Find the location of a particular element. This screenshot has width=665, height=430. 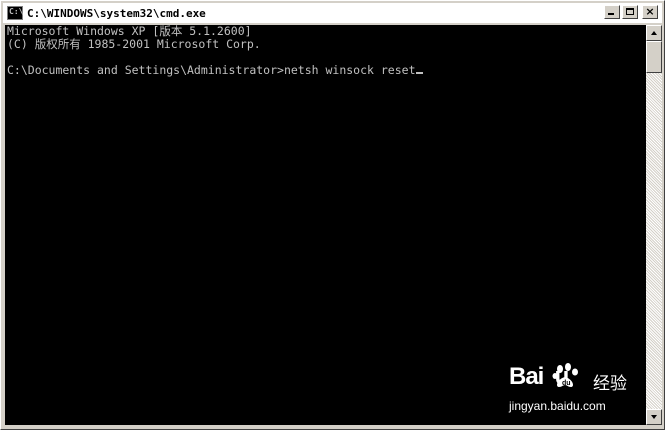

cmd-icon-label: C:\ is located at coordinates (16, 11).